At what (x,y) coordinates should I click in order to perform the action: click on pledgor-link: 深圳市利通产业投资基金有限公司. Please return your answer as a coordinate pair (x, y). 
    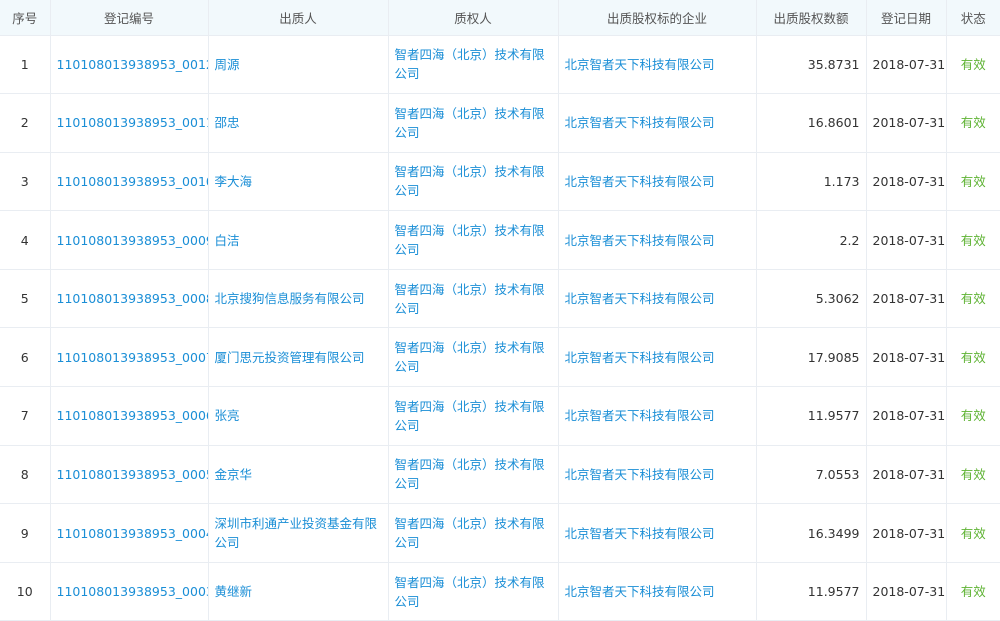
    Looking at the image, I should click on (298, 533).